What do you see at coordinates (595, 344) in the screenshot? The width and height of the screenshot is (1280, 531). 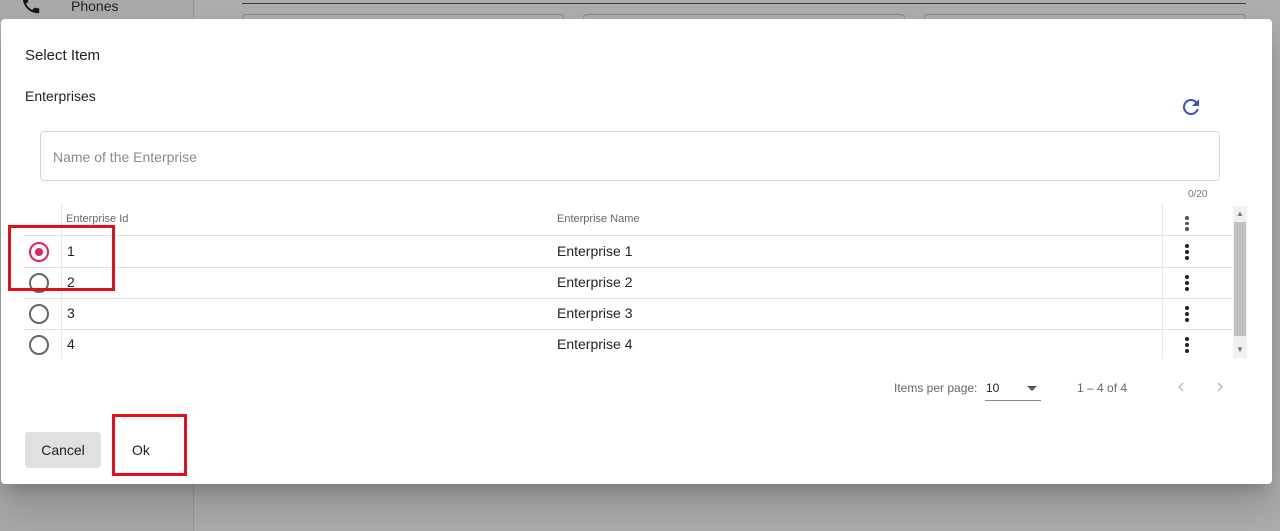 I see `cell-enterprise-name: Enterprise 4` at bounding box center [595, 344].